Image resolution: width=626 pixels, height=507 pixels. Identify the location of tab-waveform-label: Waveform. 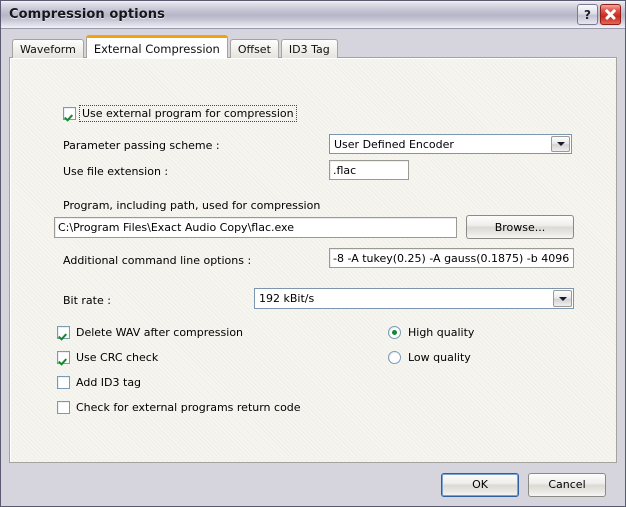
(48, 49).